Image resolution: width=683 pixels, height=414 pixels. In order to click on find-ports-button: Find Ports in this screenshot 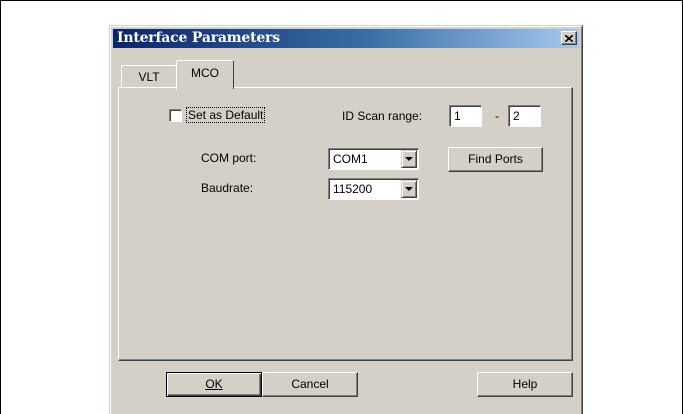, I will do `click(495, 159)`.